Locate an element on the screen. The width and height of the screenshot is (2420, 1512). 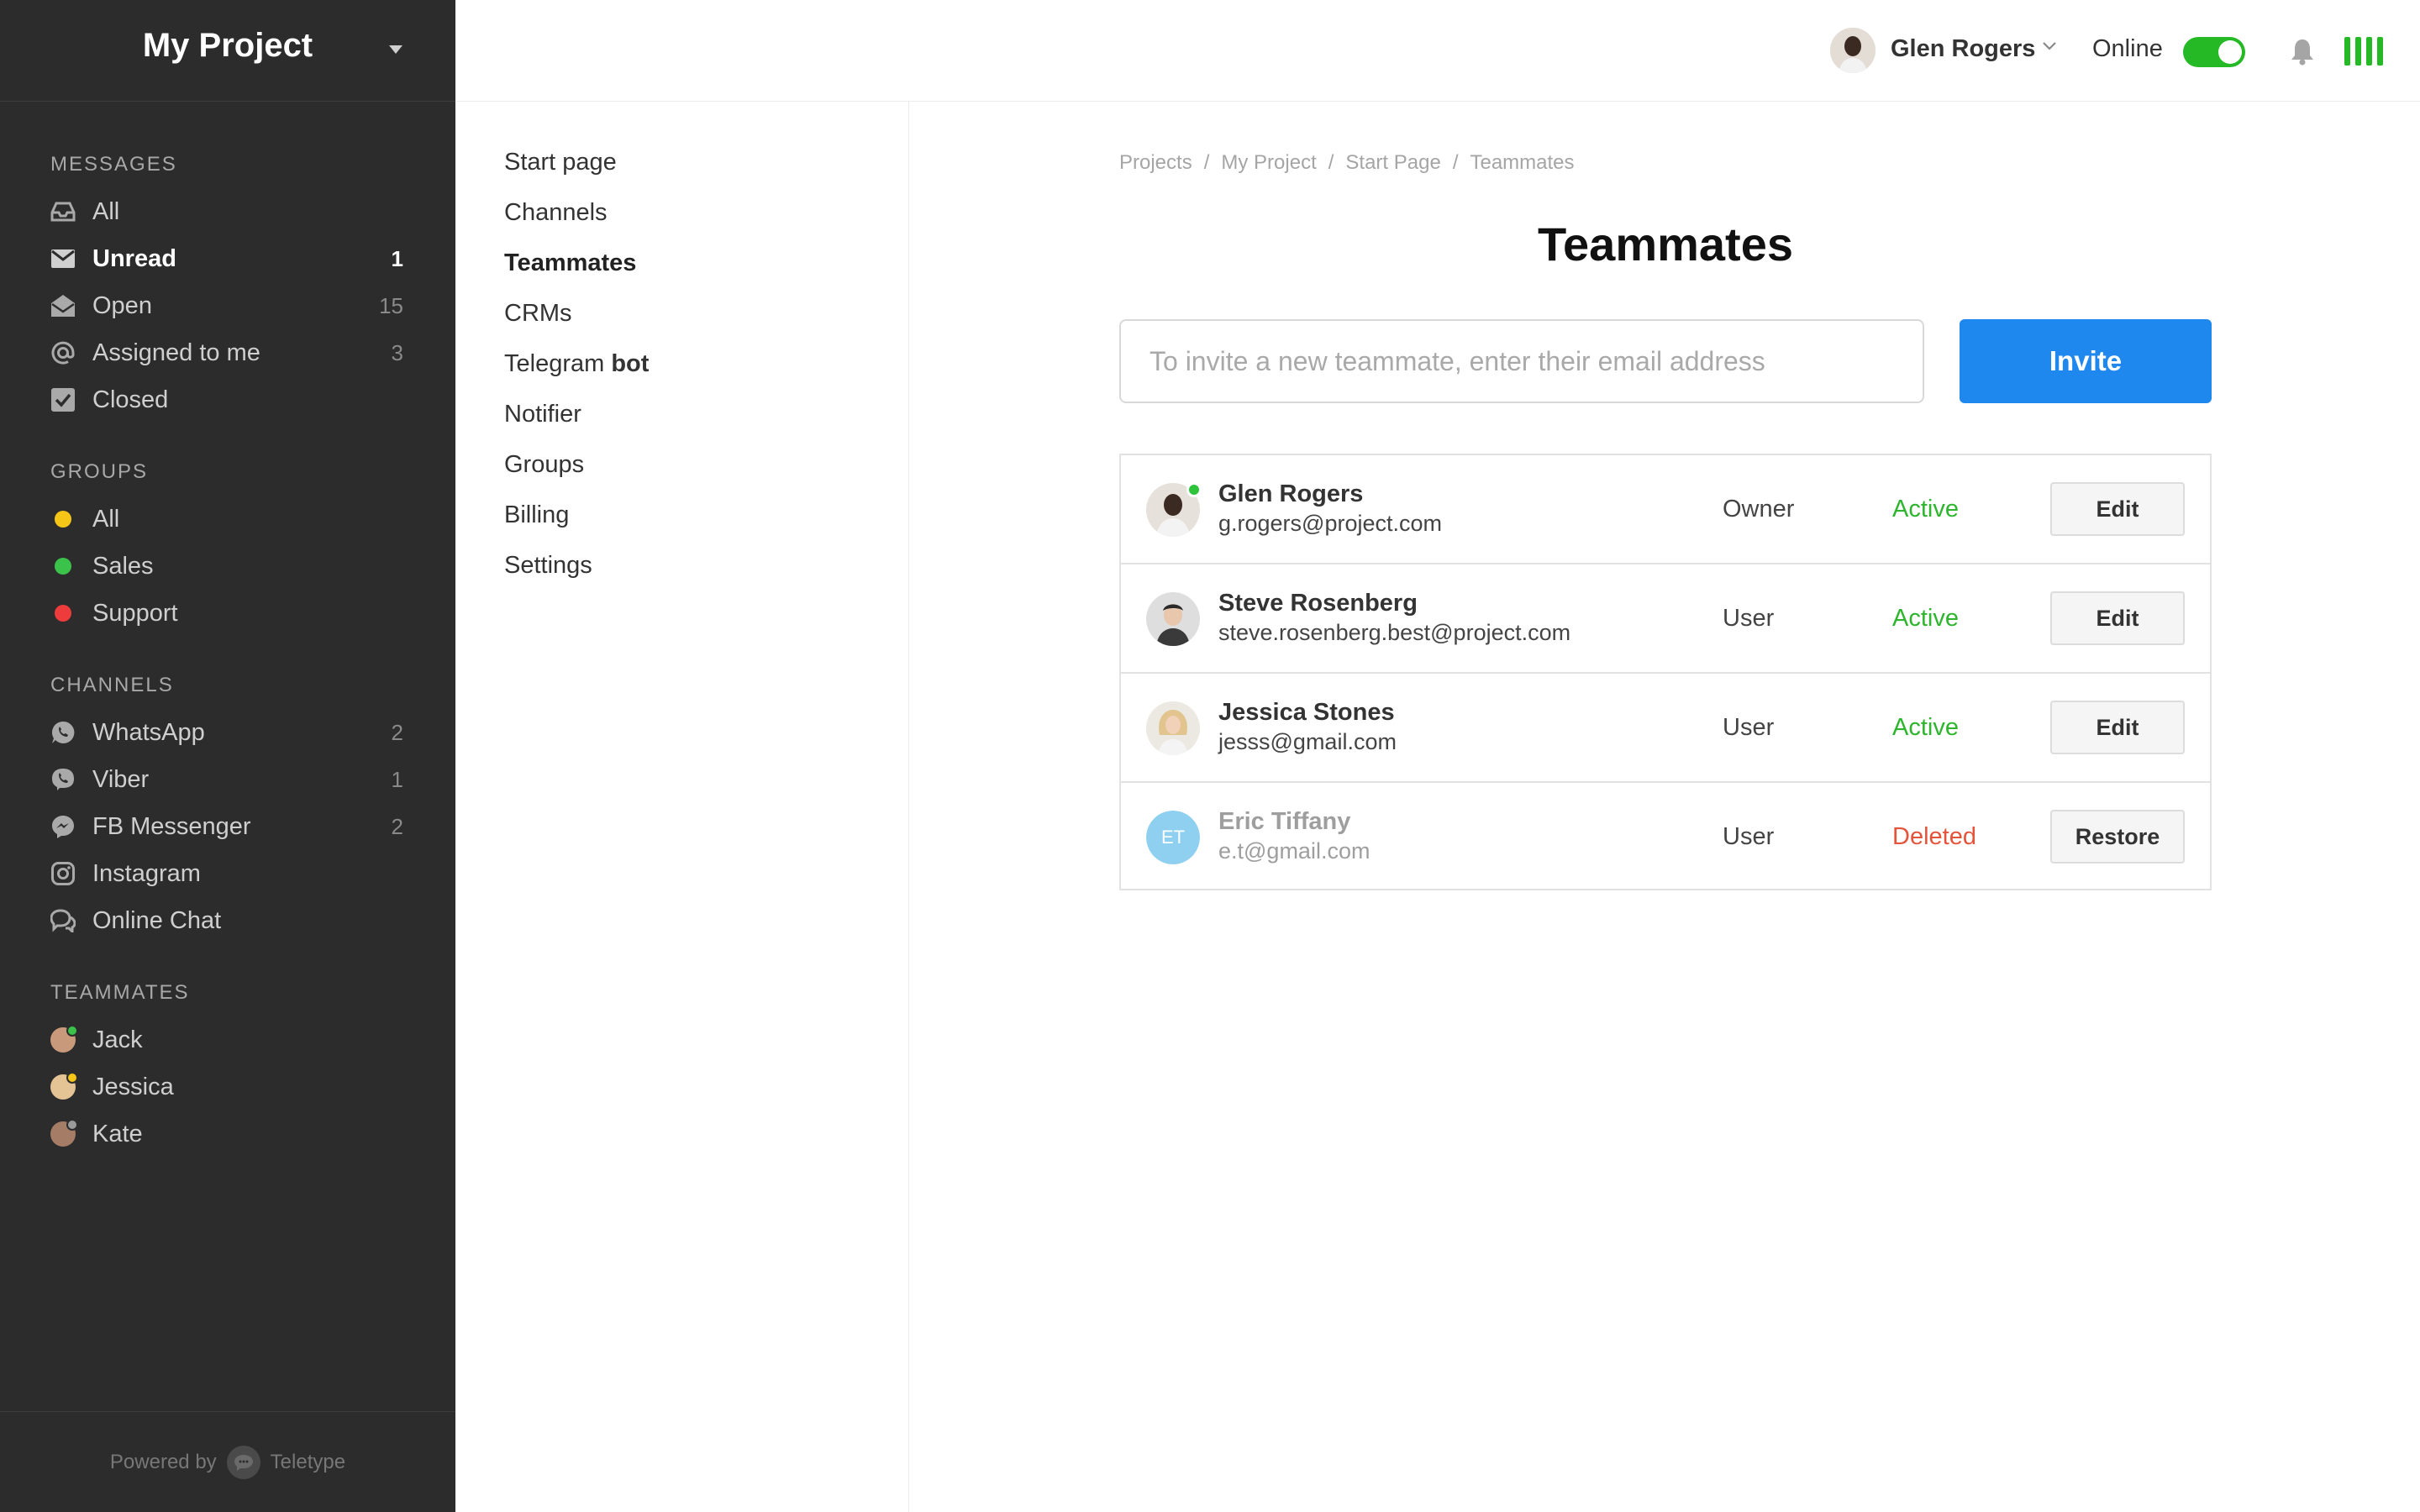
open-envelope-icon is located at coordinates (63, 305).